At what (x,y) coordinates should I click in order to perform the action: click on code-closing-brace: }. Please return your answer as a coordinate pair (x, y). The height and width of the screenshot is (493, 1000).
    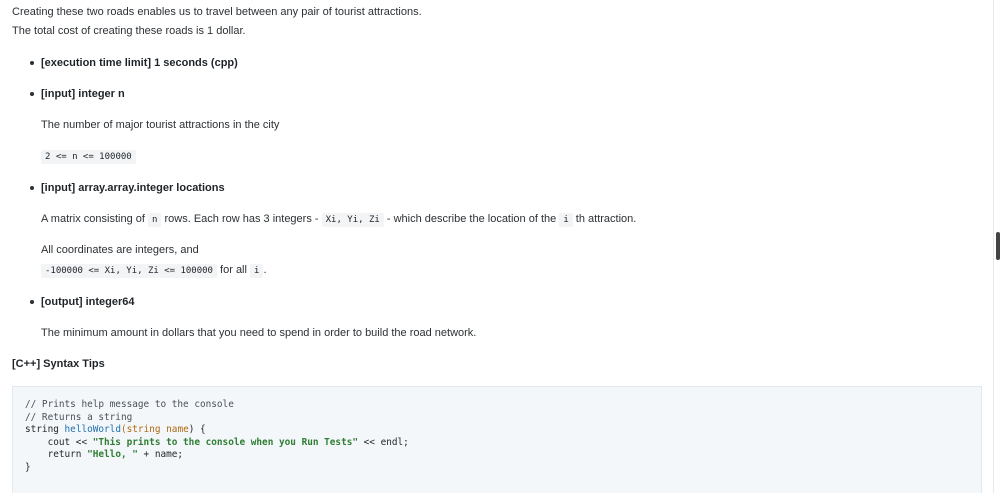
    Looking at the image, I should click on (28, 467).